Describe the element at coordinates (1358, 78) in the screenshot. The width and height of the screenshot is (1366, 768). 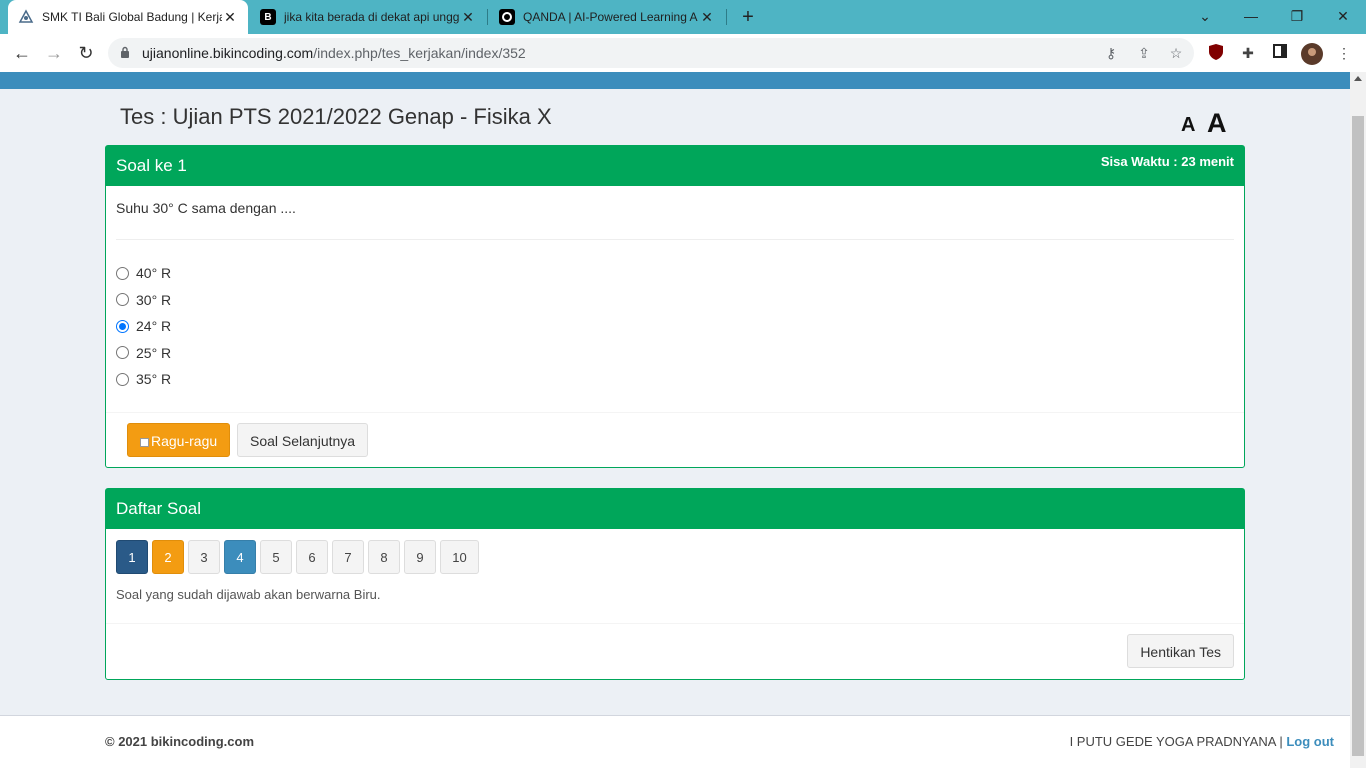
I see `scroll-up-arrow-icon` at that location.